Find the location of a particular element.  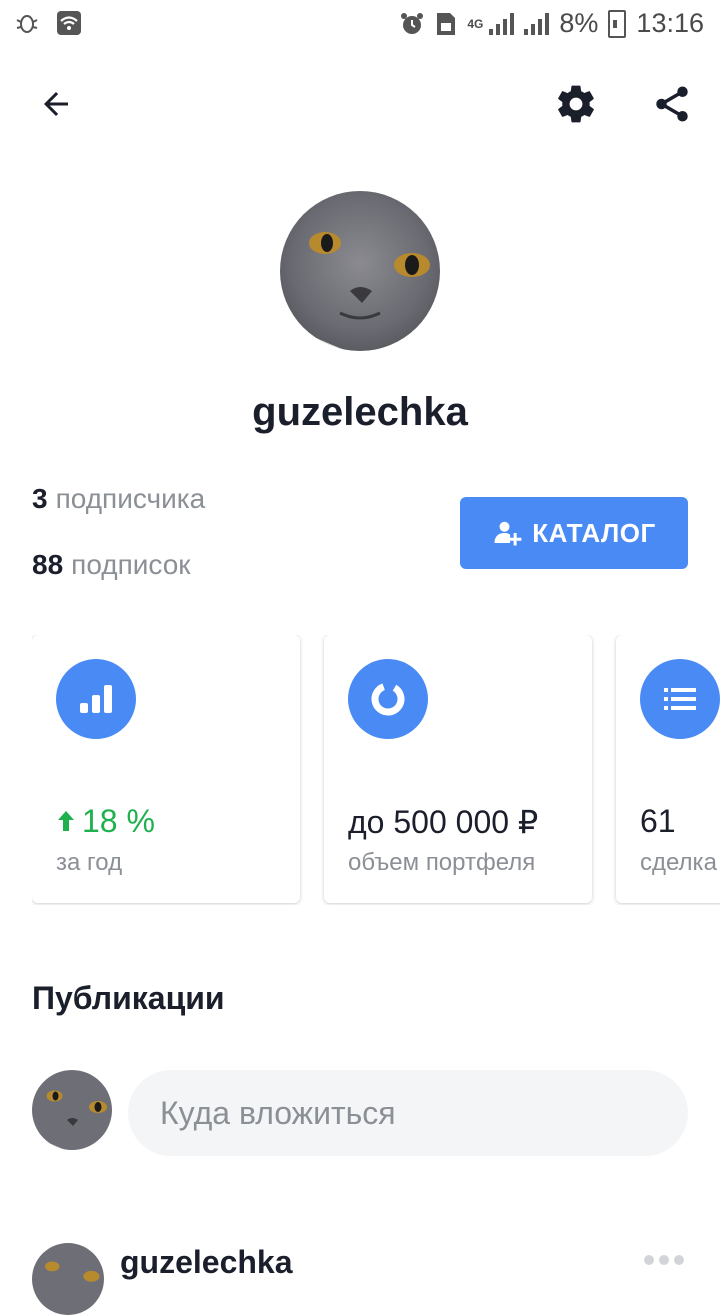

catalog-button: КАТАЛОГ is located at coordinates (574, 533).